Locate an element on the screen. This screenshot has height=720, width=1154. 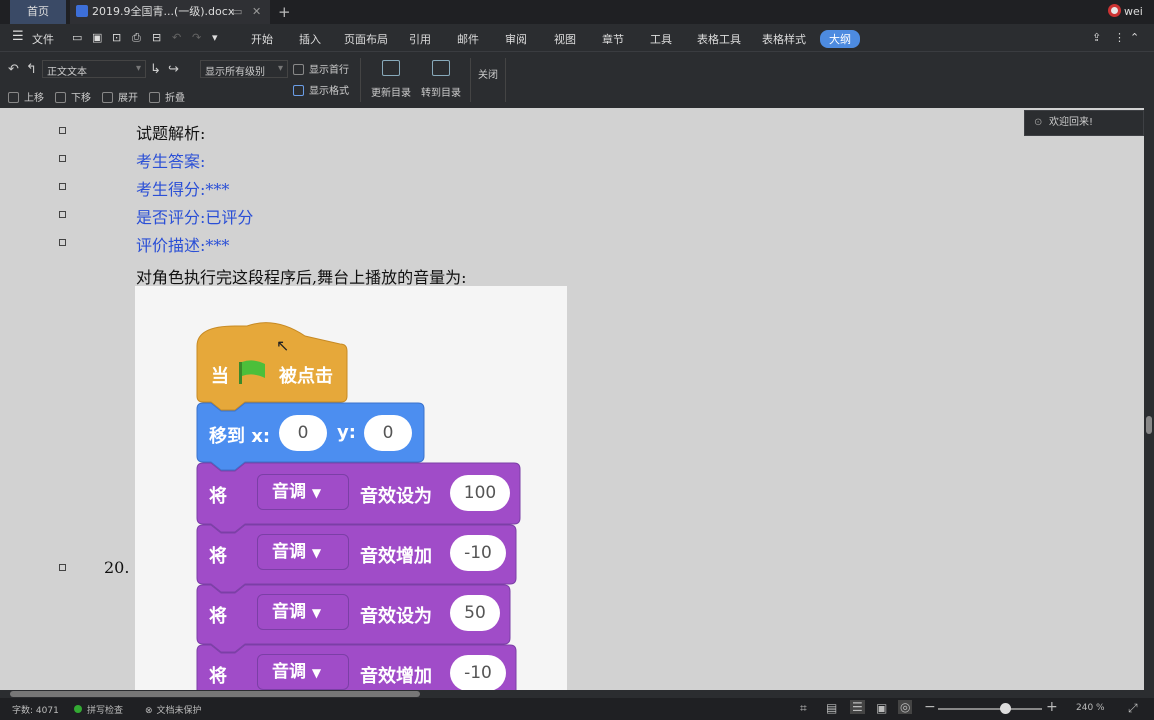
tab-document-title: 2019.9全国青...(一级).docx is located at coordinates (163, 11).